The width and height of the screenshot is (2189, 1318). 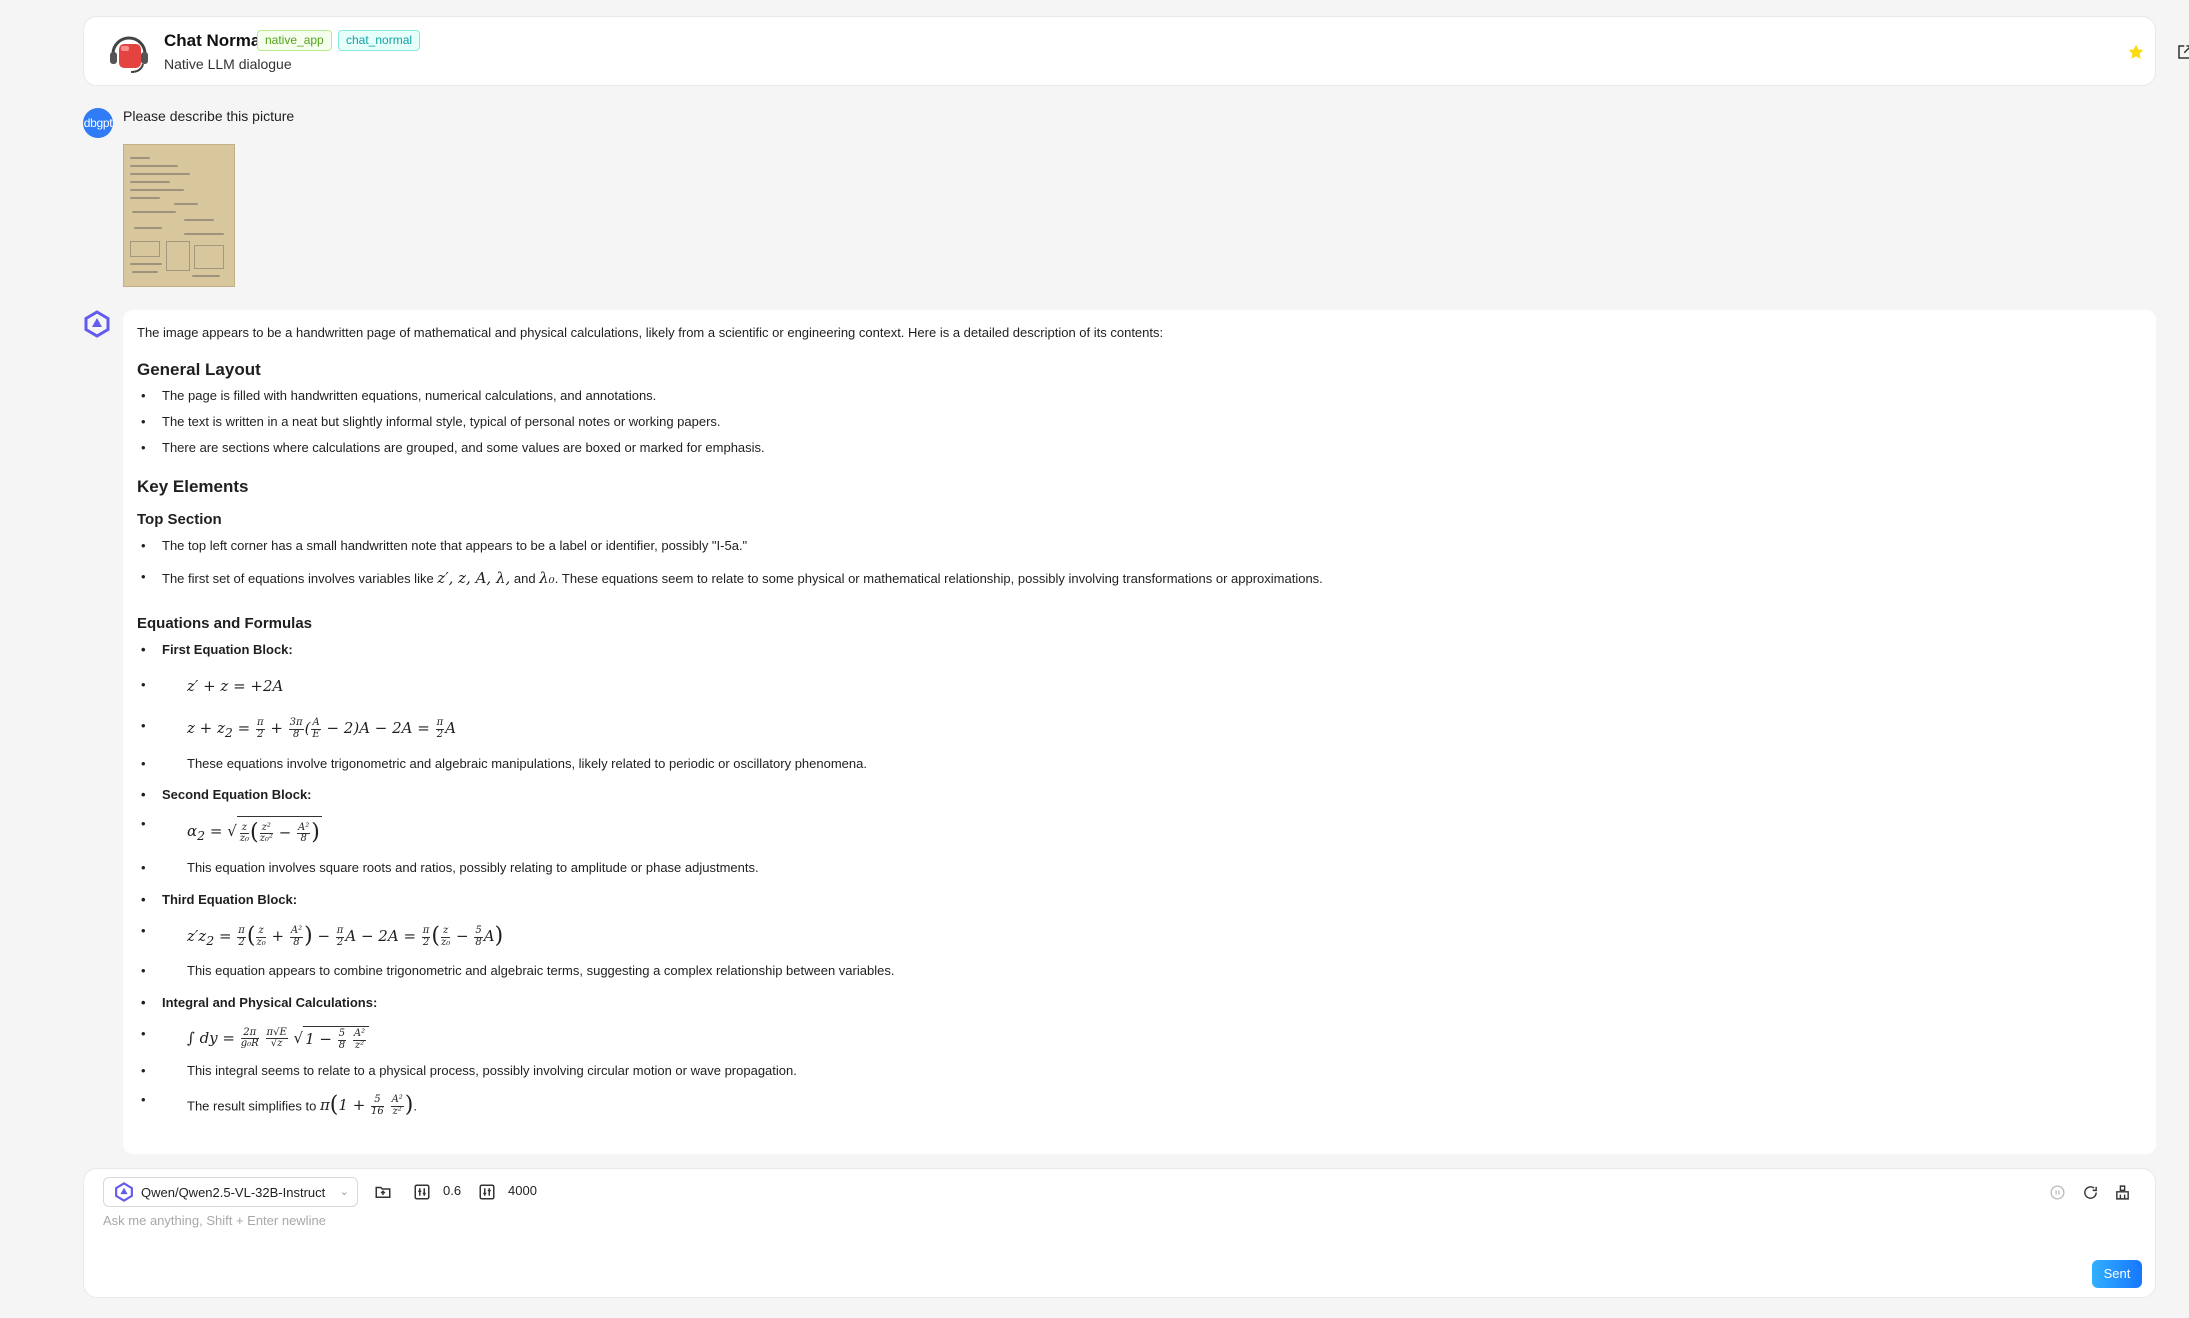 I want to click on temperature-button, so click(x=422, y=1192).